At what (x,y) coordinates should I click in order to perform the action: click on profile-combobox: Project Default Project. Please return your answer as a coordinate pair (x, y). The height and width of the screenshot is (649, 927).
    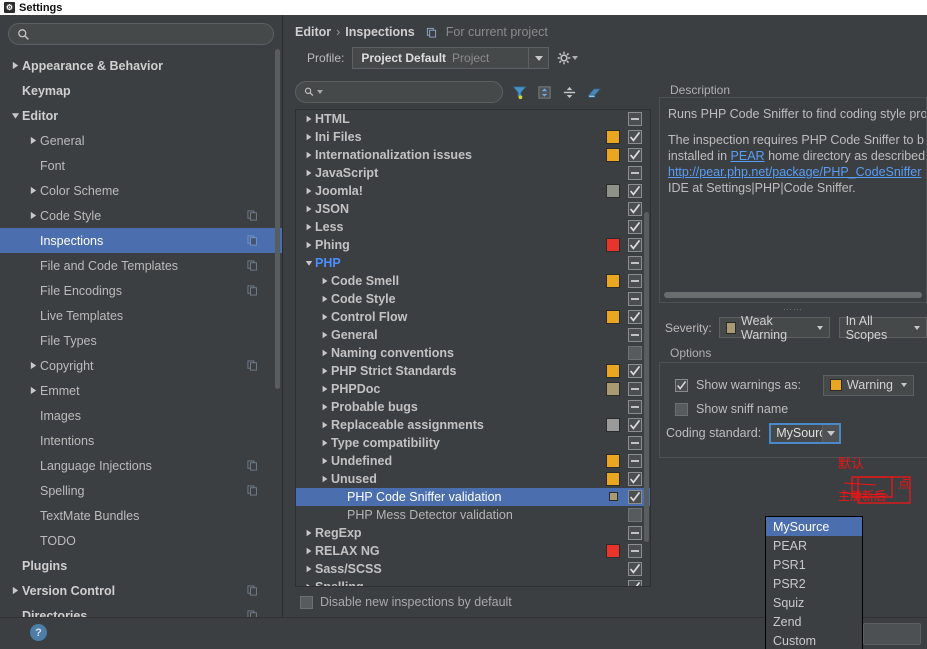
    Looking at the image, I should click on (451, 58).